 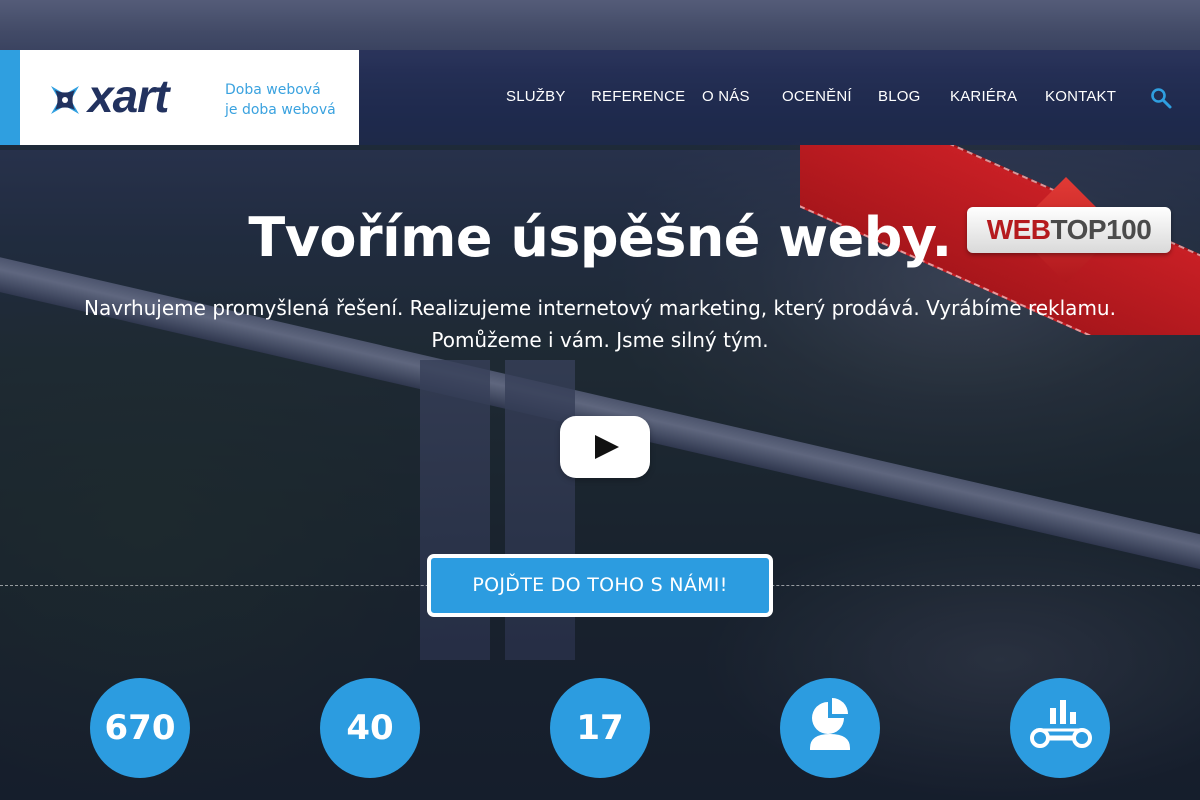 I want to click on stat-number: 670, so click(x=140, y=728).